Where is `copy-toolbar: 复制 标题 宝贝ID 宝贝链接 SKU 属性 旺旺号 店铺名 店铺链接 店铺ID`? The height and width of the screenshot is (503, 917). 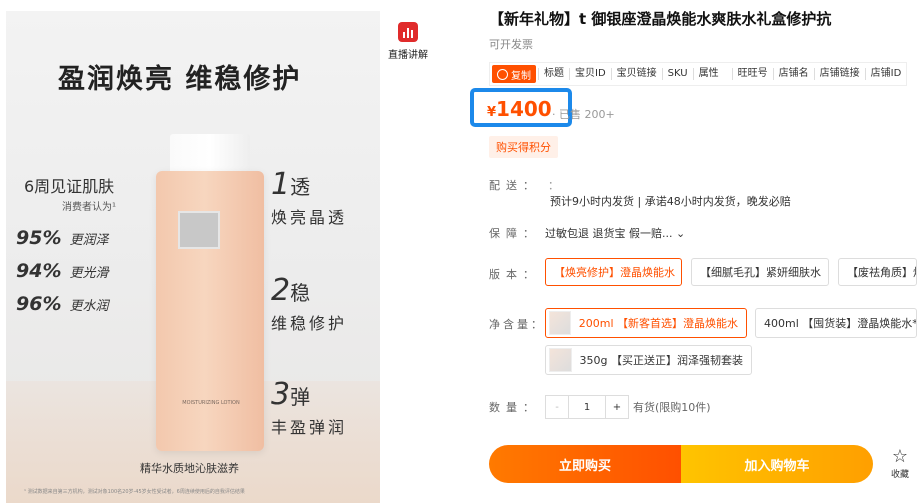
copy-toolbar: 复制 标题 宝贝ID 宝贝链接 SKU 属性 旺旺号 店铺名 店铺链接 店铺ID is located at coordinates (698, 74).